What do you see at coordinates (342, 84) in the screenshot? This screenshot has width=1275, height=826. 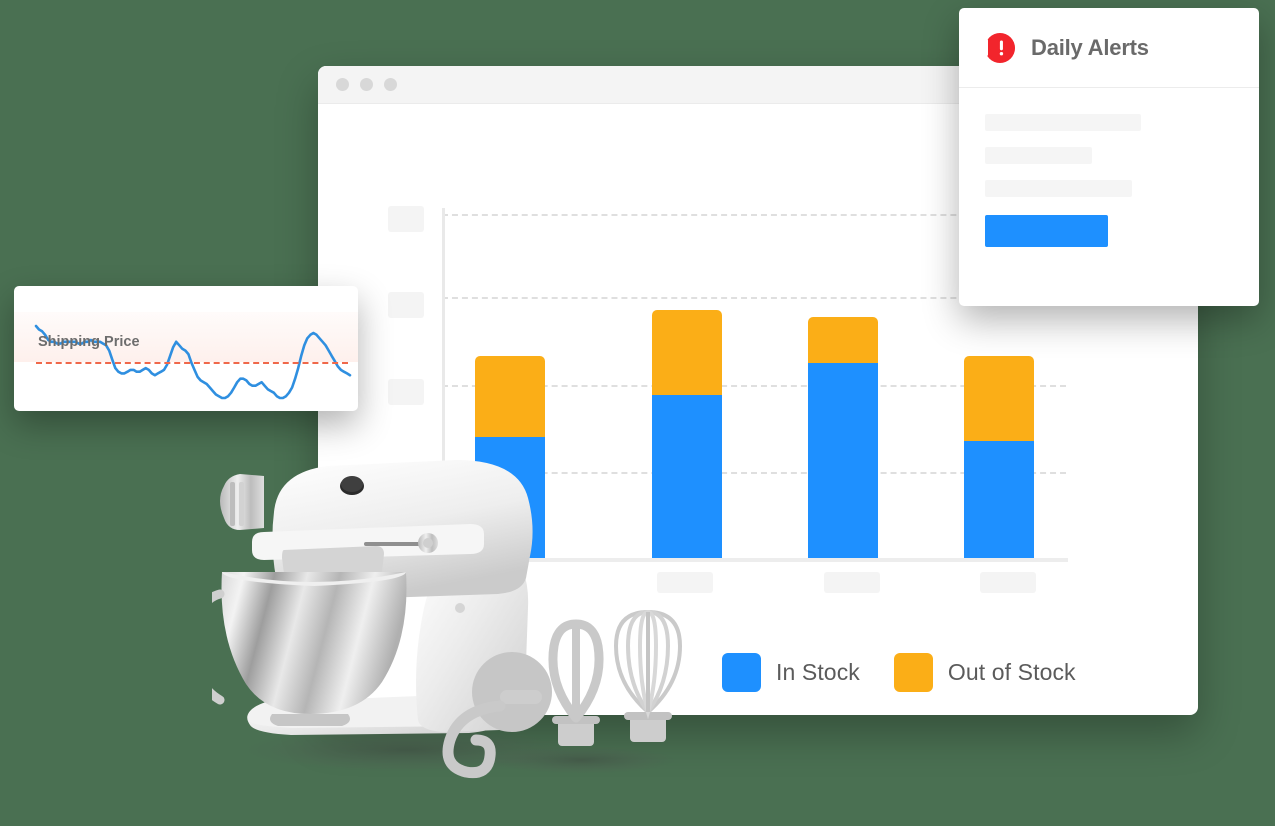 I see `close-dot-icon` at bounding box center [342, 84].